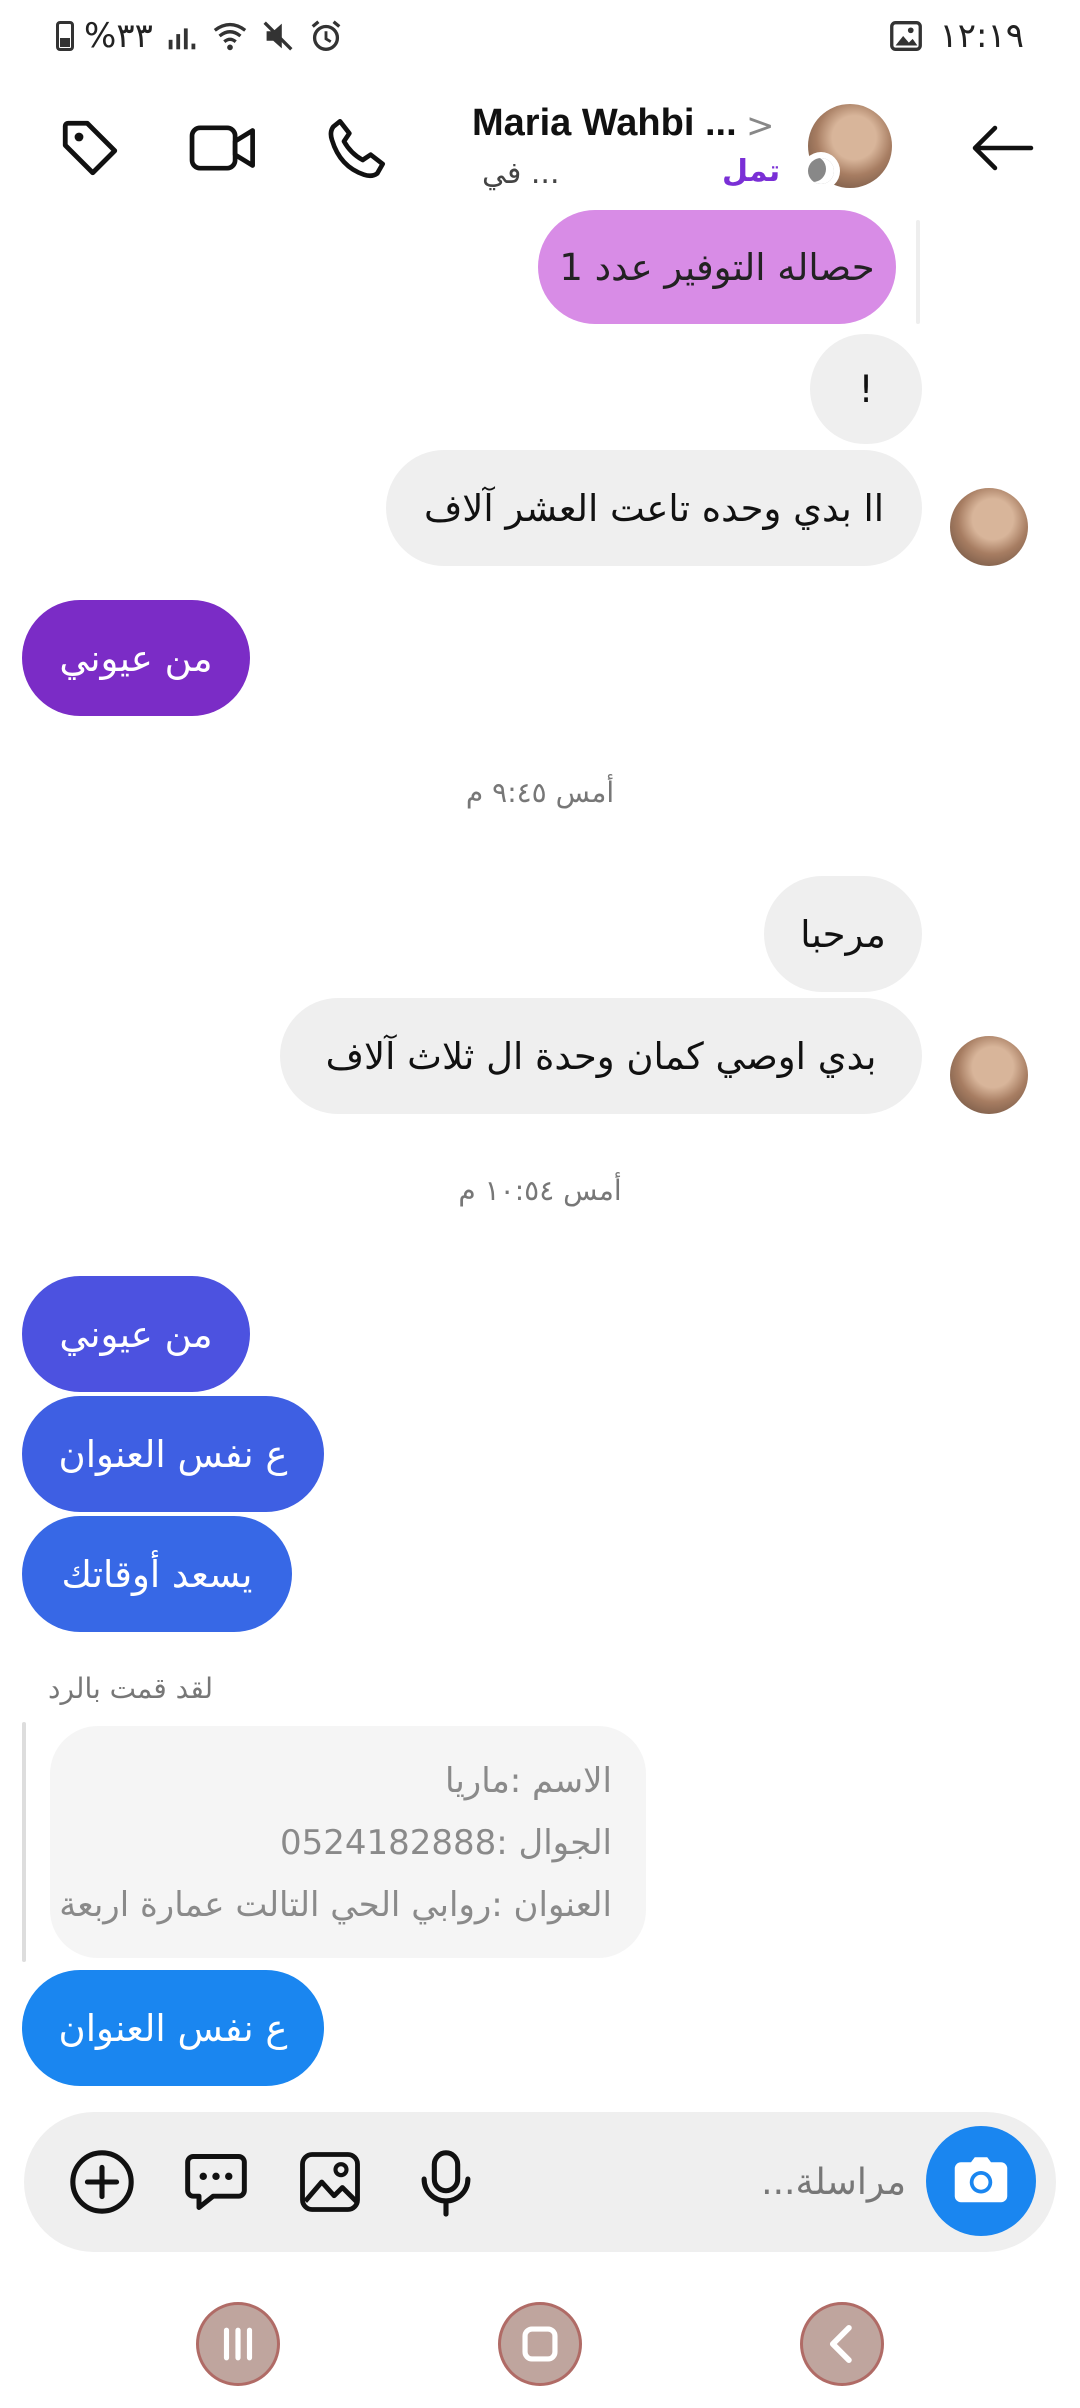  Describe the element at coordinates (118, 36) in the screenshot. I see `battery-level: %٣٣` at that location.